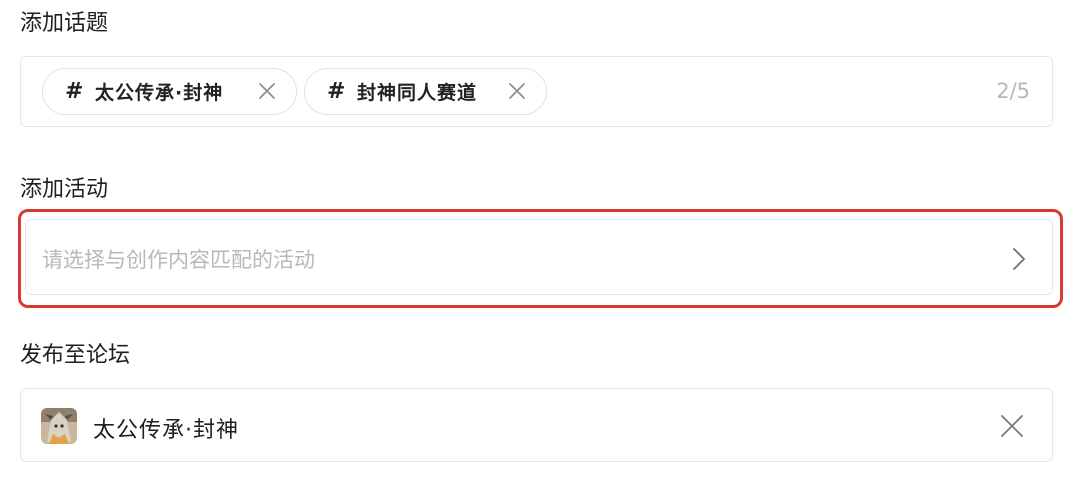 This screenshot has width=1080, height=483. I want to click on activity-placeholder: 请选择与创作内容匹配的活动, so click(178, 260).